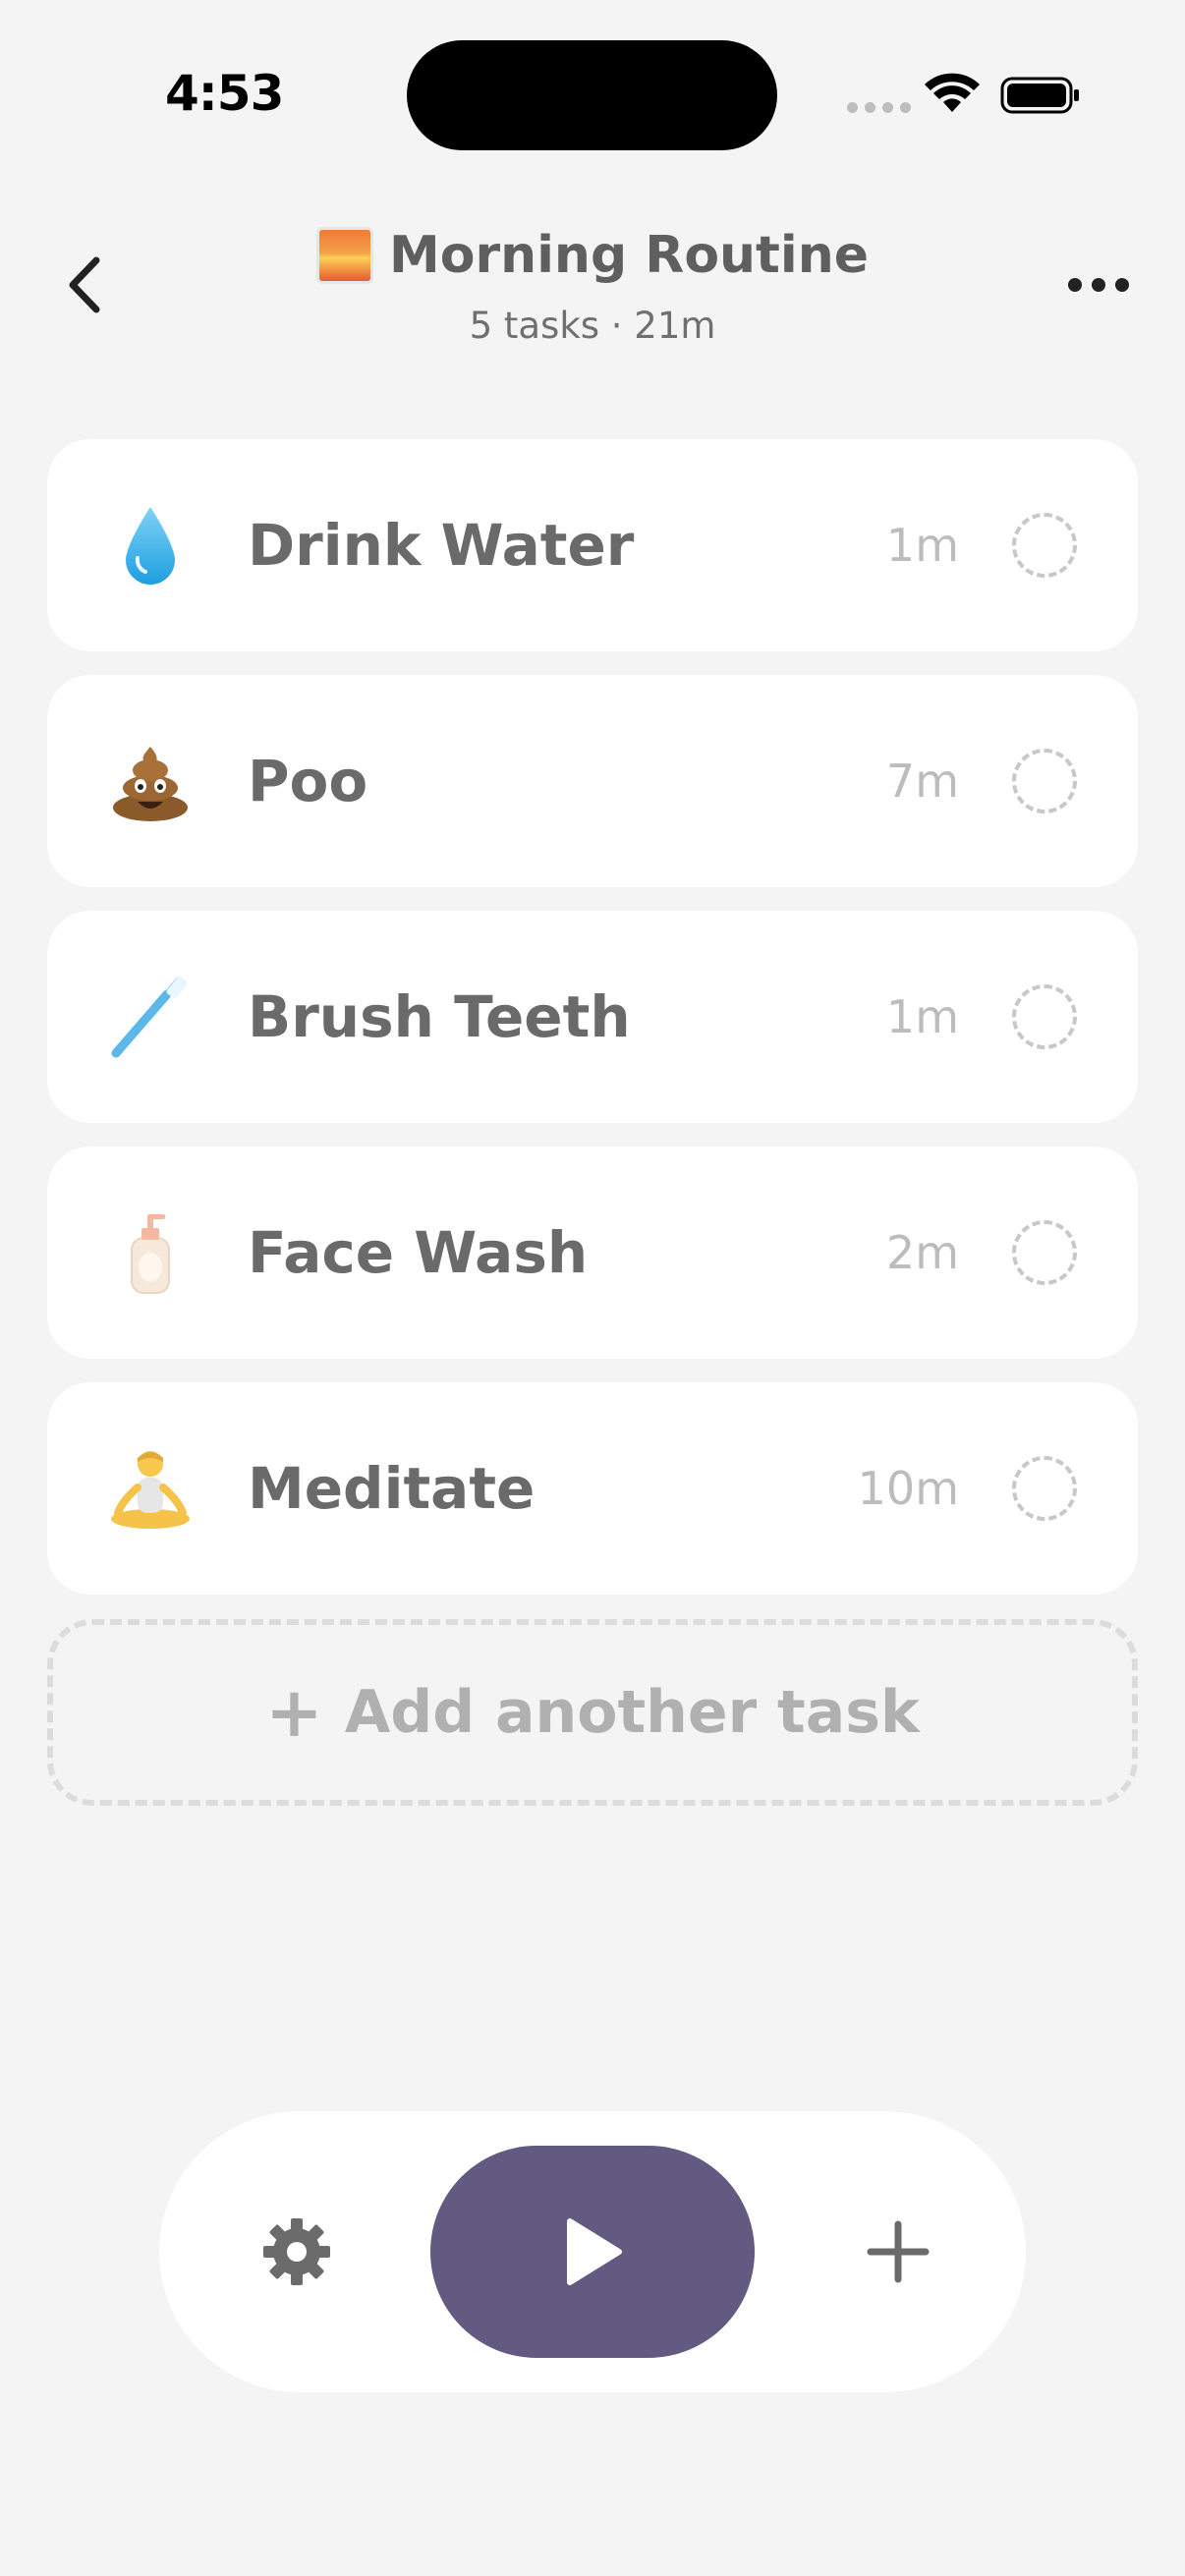 This screenshot has height=2576, width=1185. I want to click on header-title-row: Morning Routine, so click(592, 255).